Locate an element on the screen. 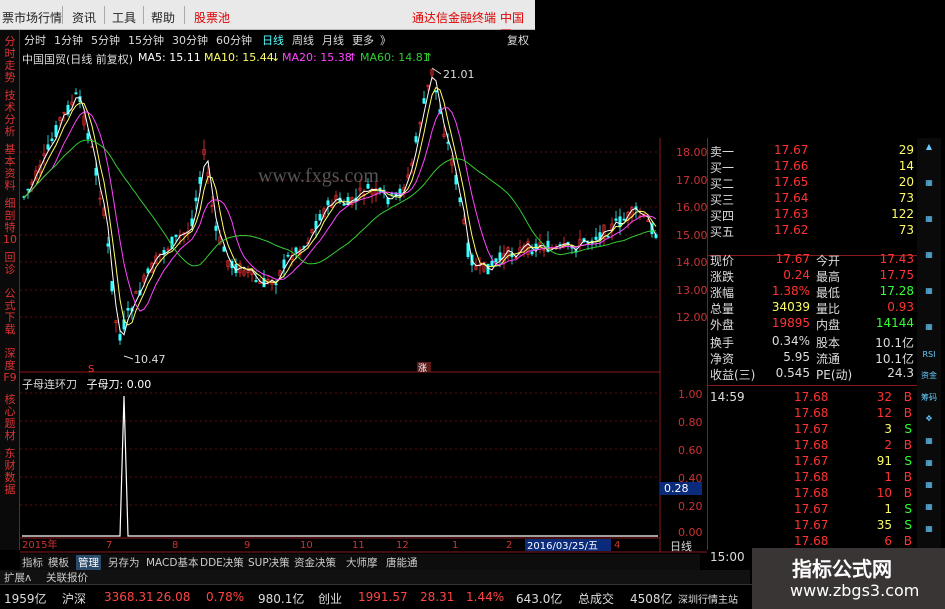 The image size is (945, 609). expand-button: 扩展ʌ is located at coordinates (17, 577).